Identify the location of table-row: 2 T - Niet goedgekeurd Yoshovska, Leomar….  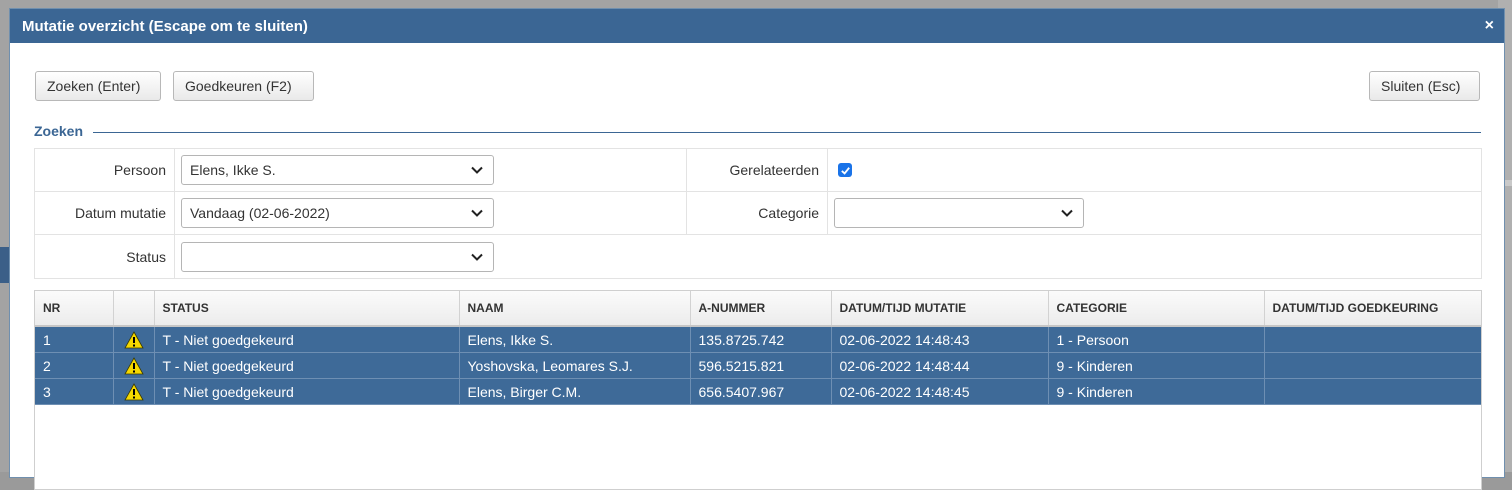
(758, 365).